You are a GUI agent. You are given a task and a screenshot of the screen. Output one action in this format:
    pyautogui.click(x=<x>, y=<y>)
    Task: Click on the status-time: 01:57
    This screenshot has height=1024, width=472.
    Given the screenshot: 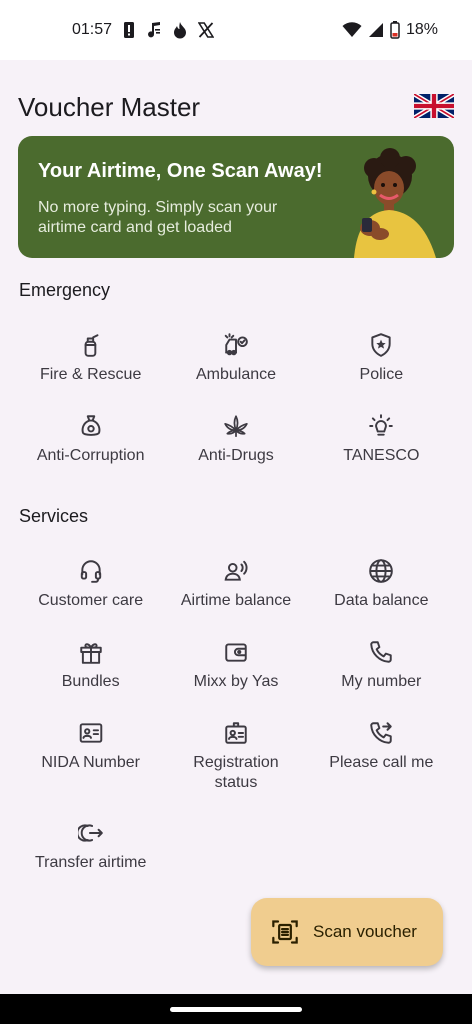 What is the action you would take?
    pyautogui.click(x=92, y=29)
    